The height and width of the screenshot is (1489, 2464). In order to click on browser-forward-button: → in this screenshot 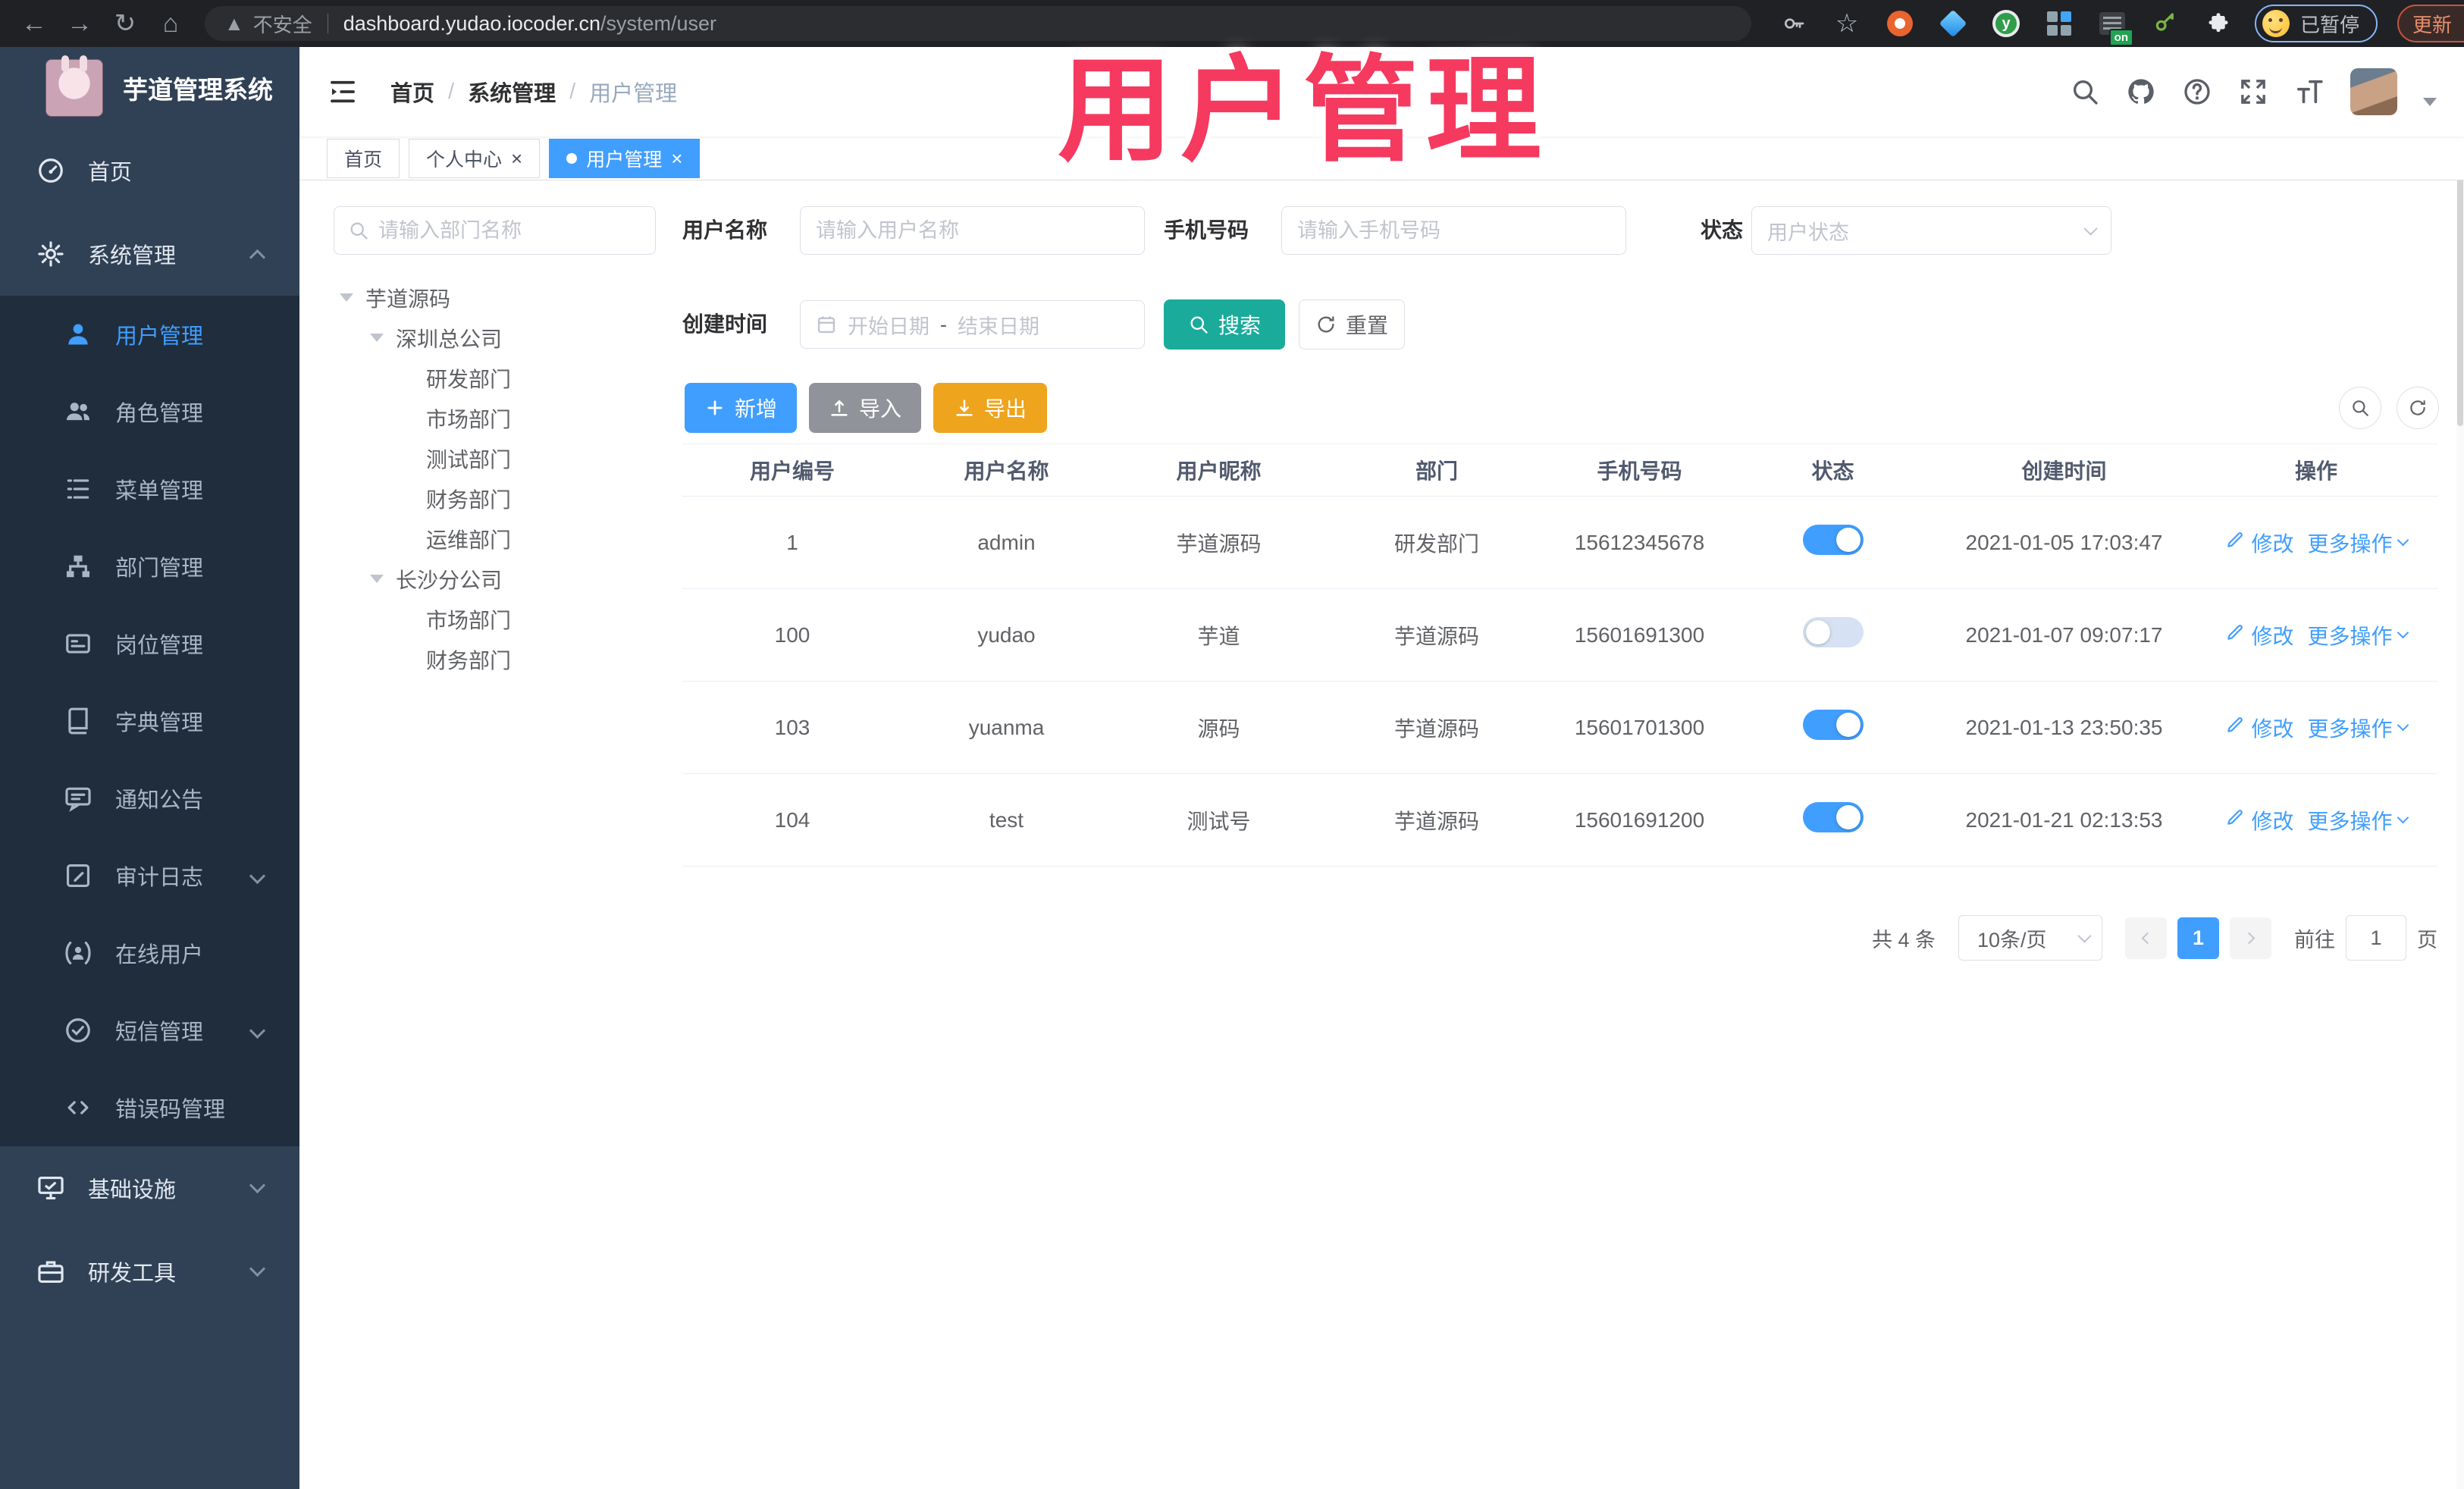, I will do `click(79, 24)`.